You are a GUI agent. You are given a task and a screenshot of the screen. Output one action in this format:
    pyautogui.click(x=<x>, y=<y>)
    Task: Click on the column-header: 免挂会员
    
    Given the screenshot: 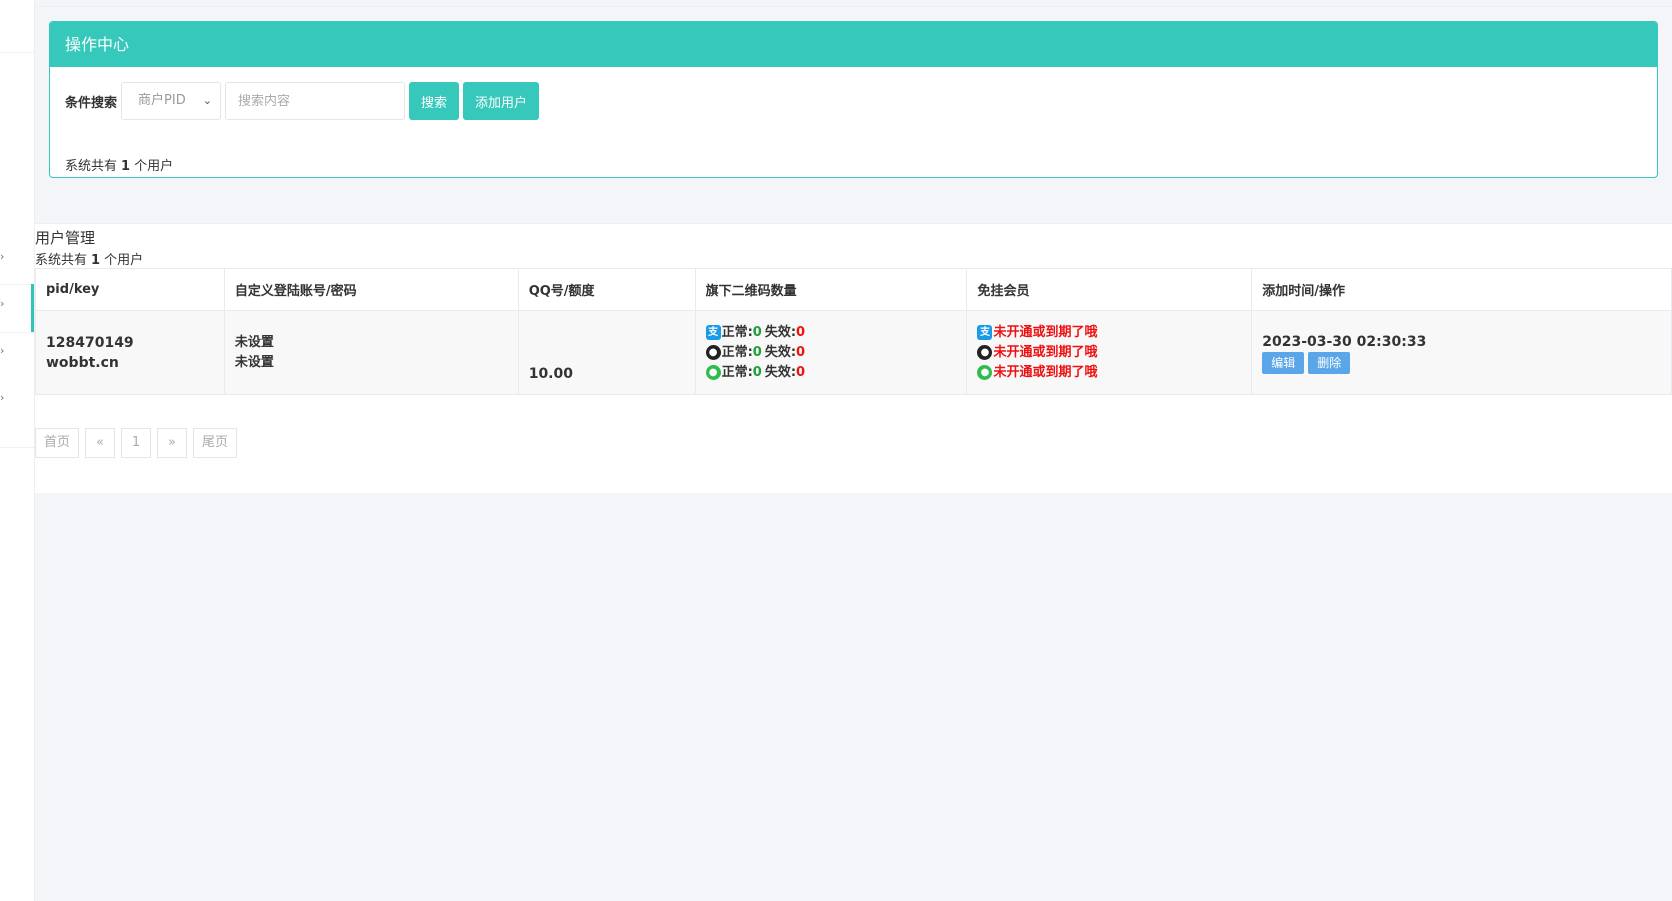 What is the action you would take?
    pyautogui.click(x=1109, y=289)
    